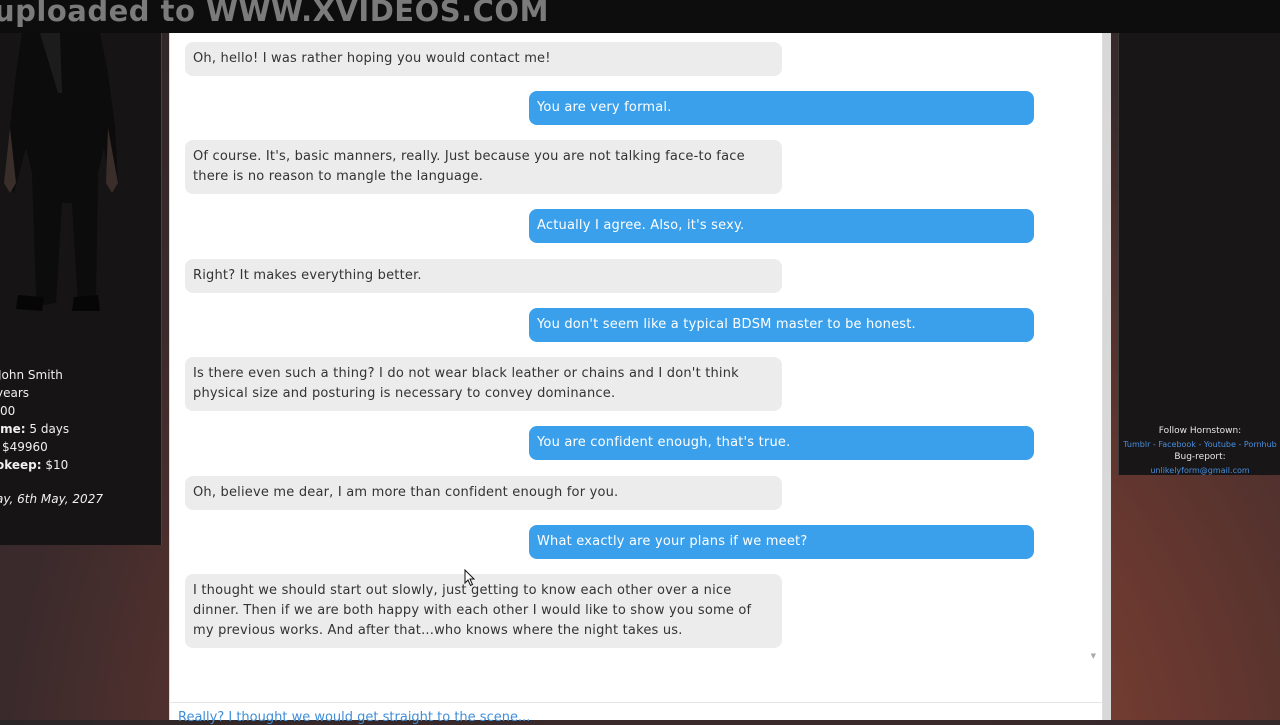 Image resolution: width=1280 pixels, height=725 pixels. What do you see at coordinates (1199, 470) in the screenshot?
I see `bug-report-email: unlikelyform@gmail.com` at bounding box center [1199, 470].